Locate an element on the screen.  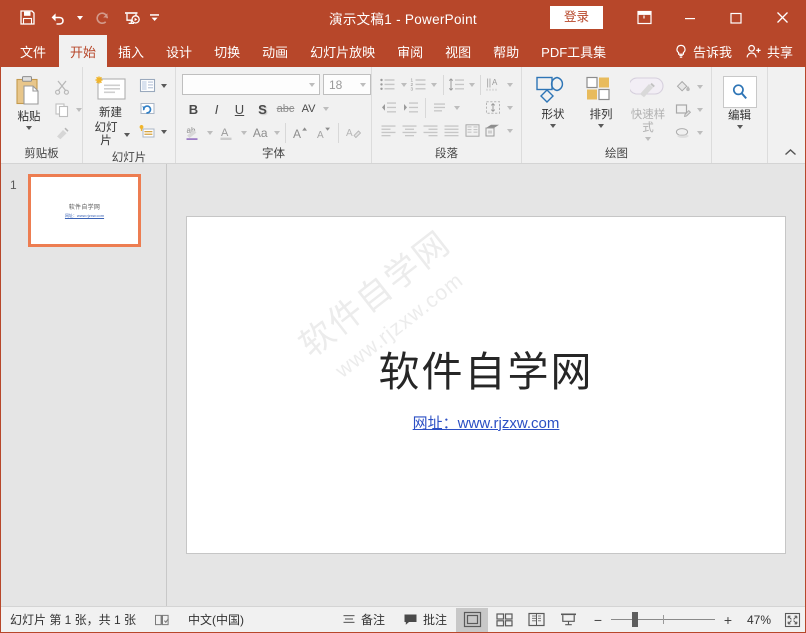
undo-dropdown is located at coordinates (79, 18).